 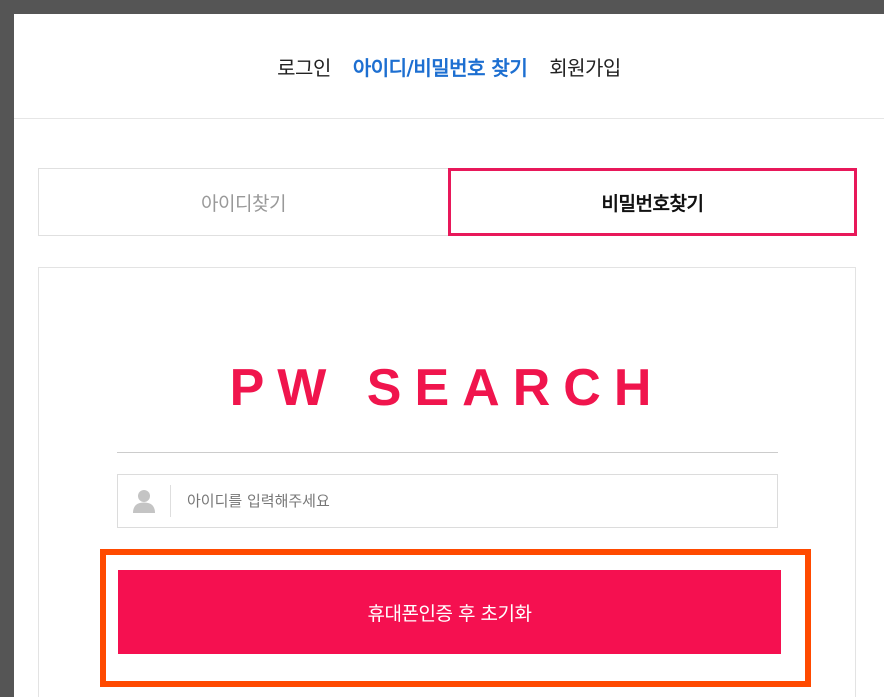 I want to click on find-tabs: 아이디찾기 비밀번호찾기, so click(x=447, y=203).